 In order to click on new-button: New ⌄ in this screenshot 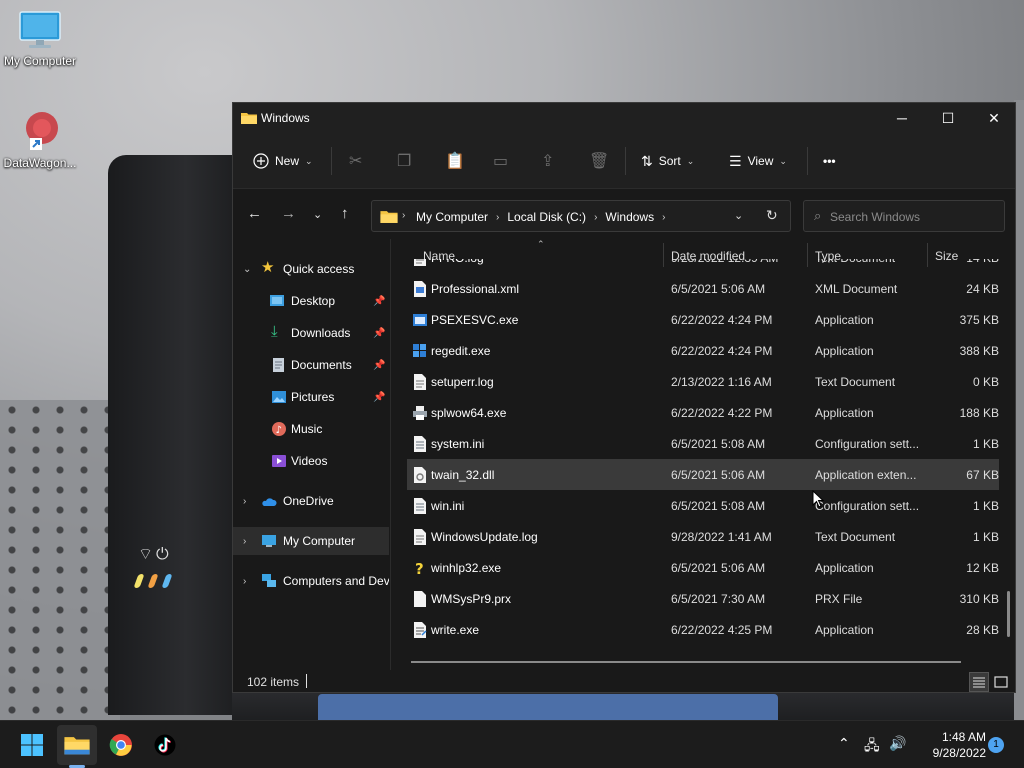, I will do `click(283, 161)`.